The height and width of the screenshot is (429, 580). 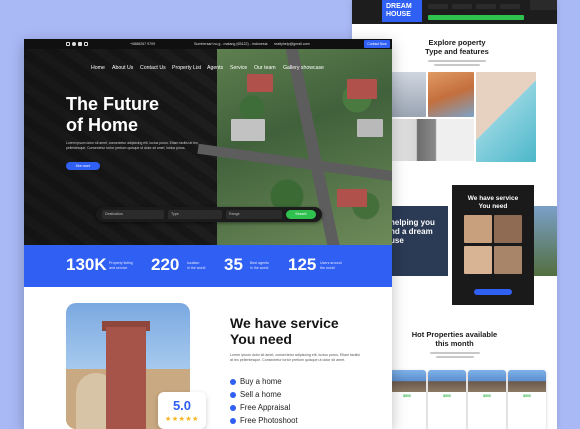 What do you see at coordinates (261, 394) in the screenshot?
I see `service-item-label: Sell a home` at bounding box center [261, 394].